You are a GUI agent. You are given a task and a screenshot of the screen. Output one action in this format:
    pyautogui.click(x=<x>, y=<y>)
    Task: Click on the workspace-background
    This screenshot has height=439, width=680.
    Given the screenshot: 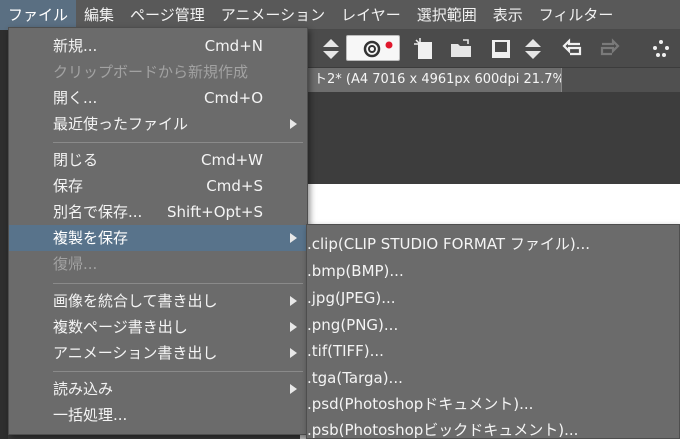 What is the action you would take?
    pyautogui.click(x=490, y=138)
    